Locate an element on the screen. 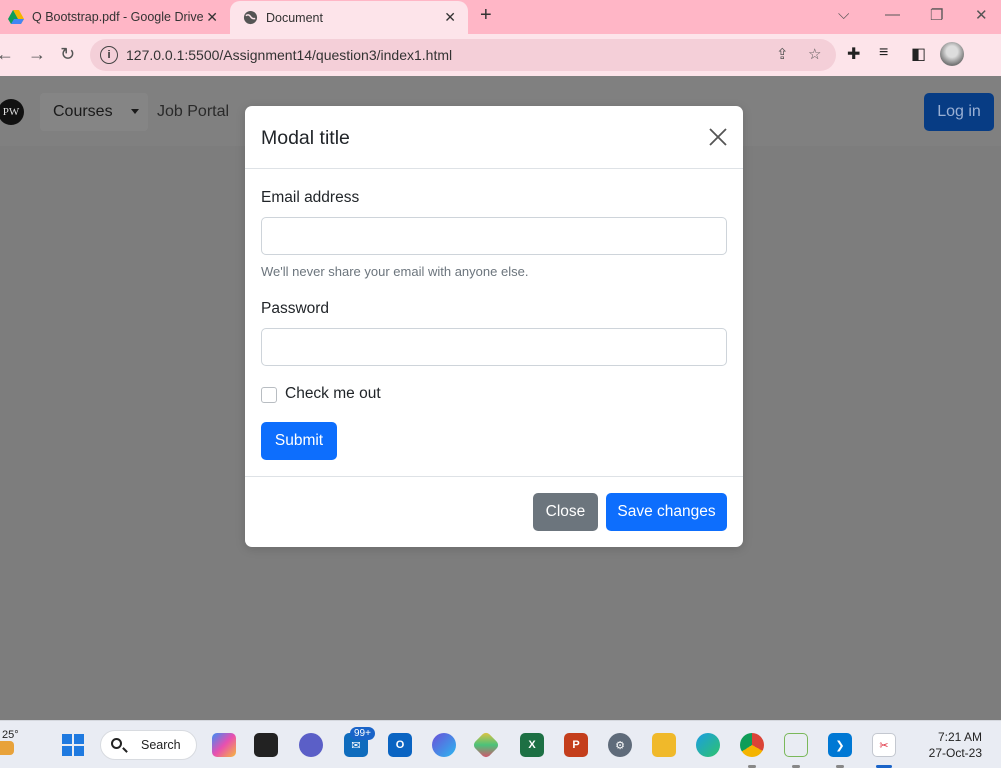 This screenshot has height=768, width=1001. close-icon is located at coordinates (718, 137).